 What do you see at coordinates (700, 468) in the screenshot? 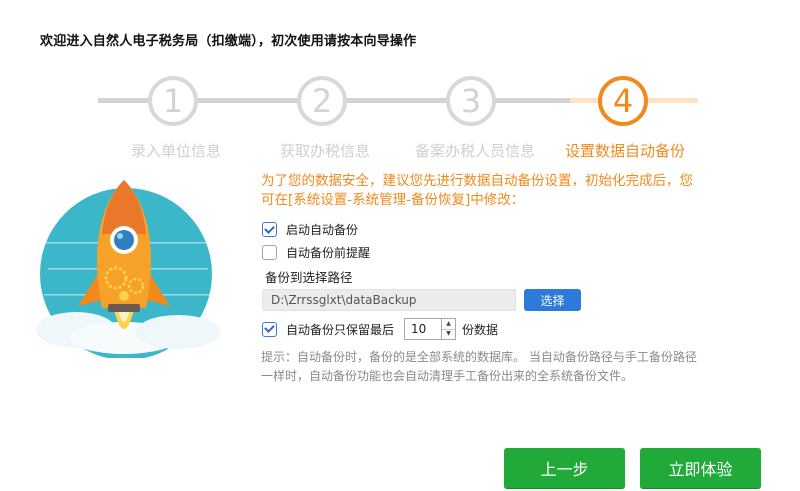
I see `start-now-button: 立即体验` at bounding box center [700, 468].